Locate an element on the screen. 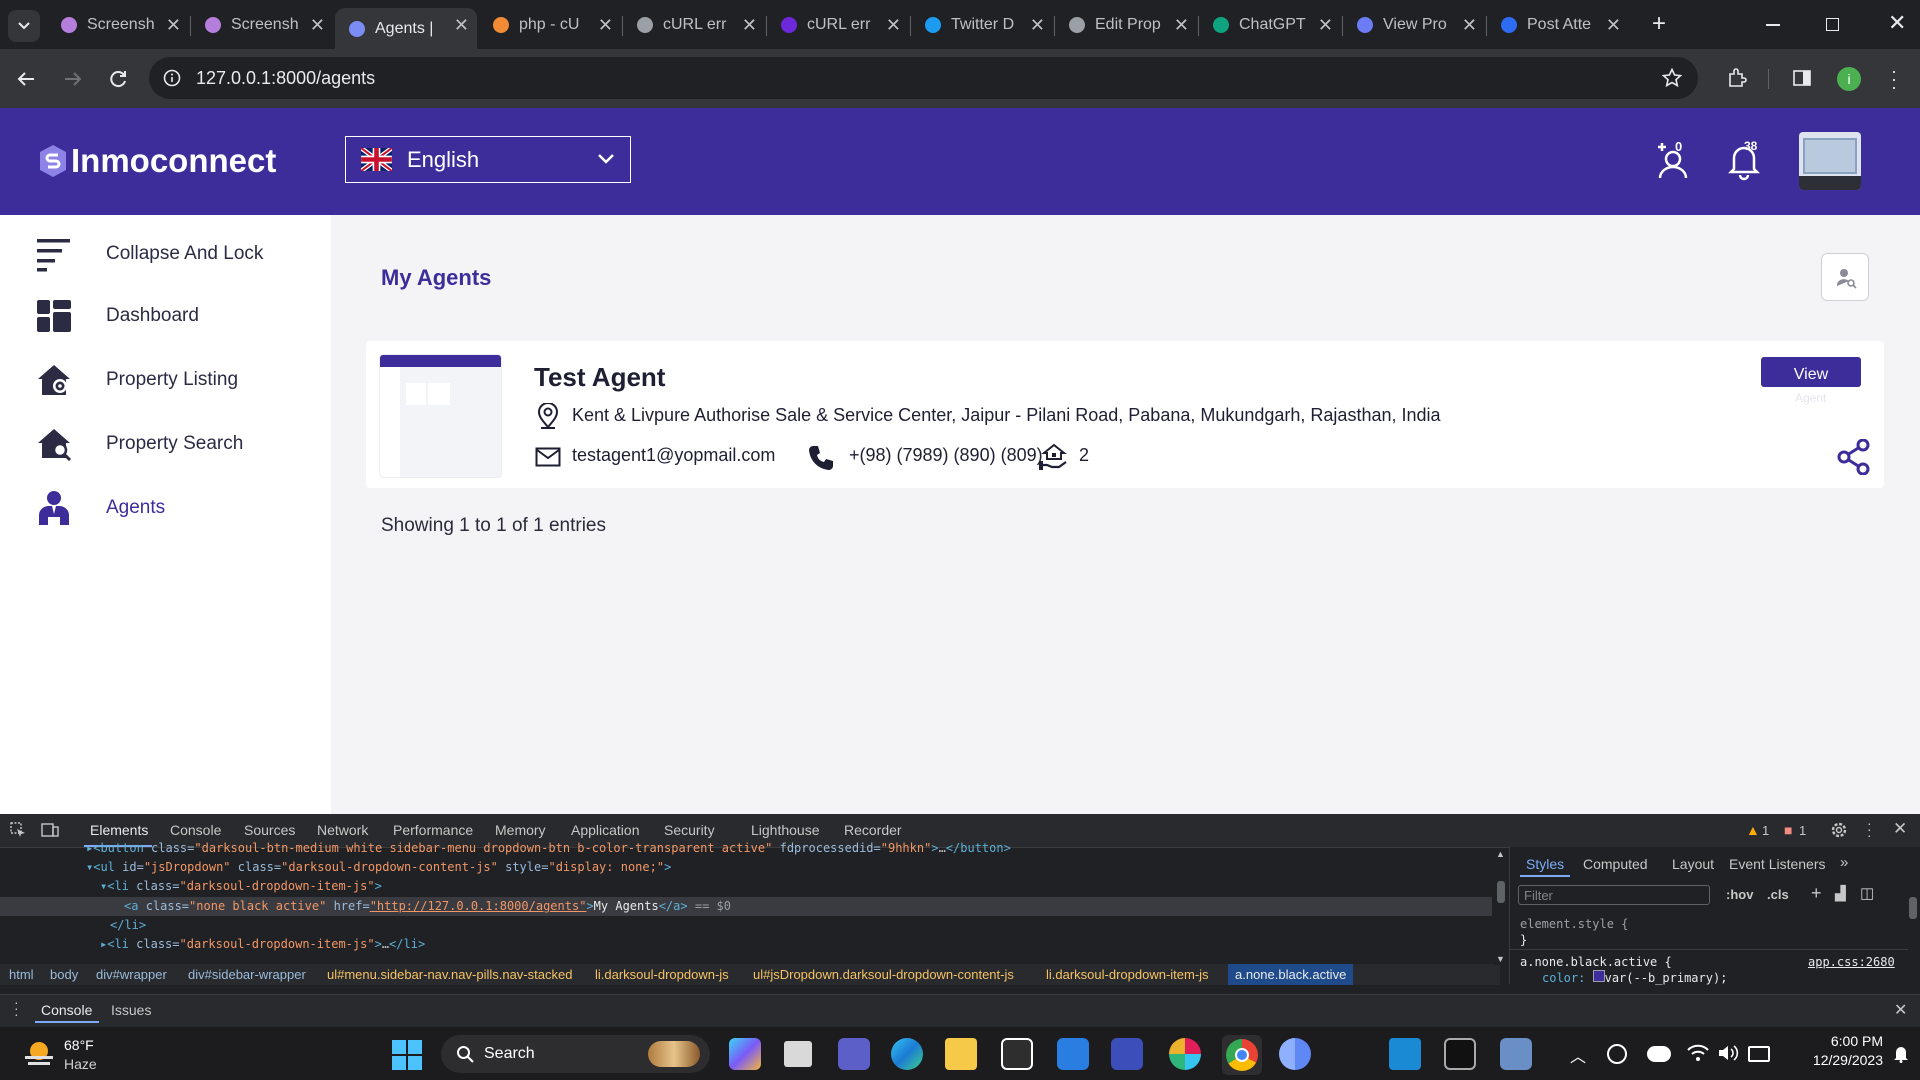 The image size is (1920, 1080). browser-tab: ChatGPT ✕ is located at coordinates (1270, 24).